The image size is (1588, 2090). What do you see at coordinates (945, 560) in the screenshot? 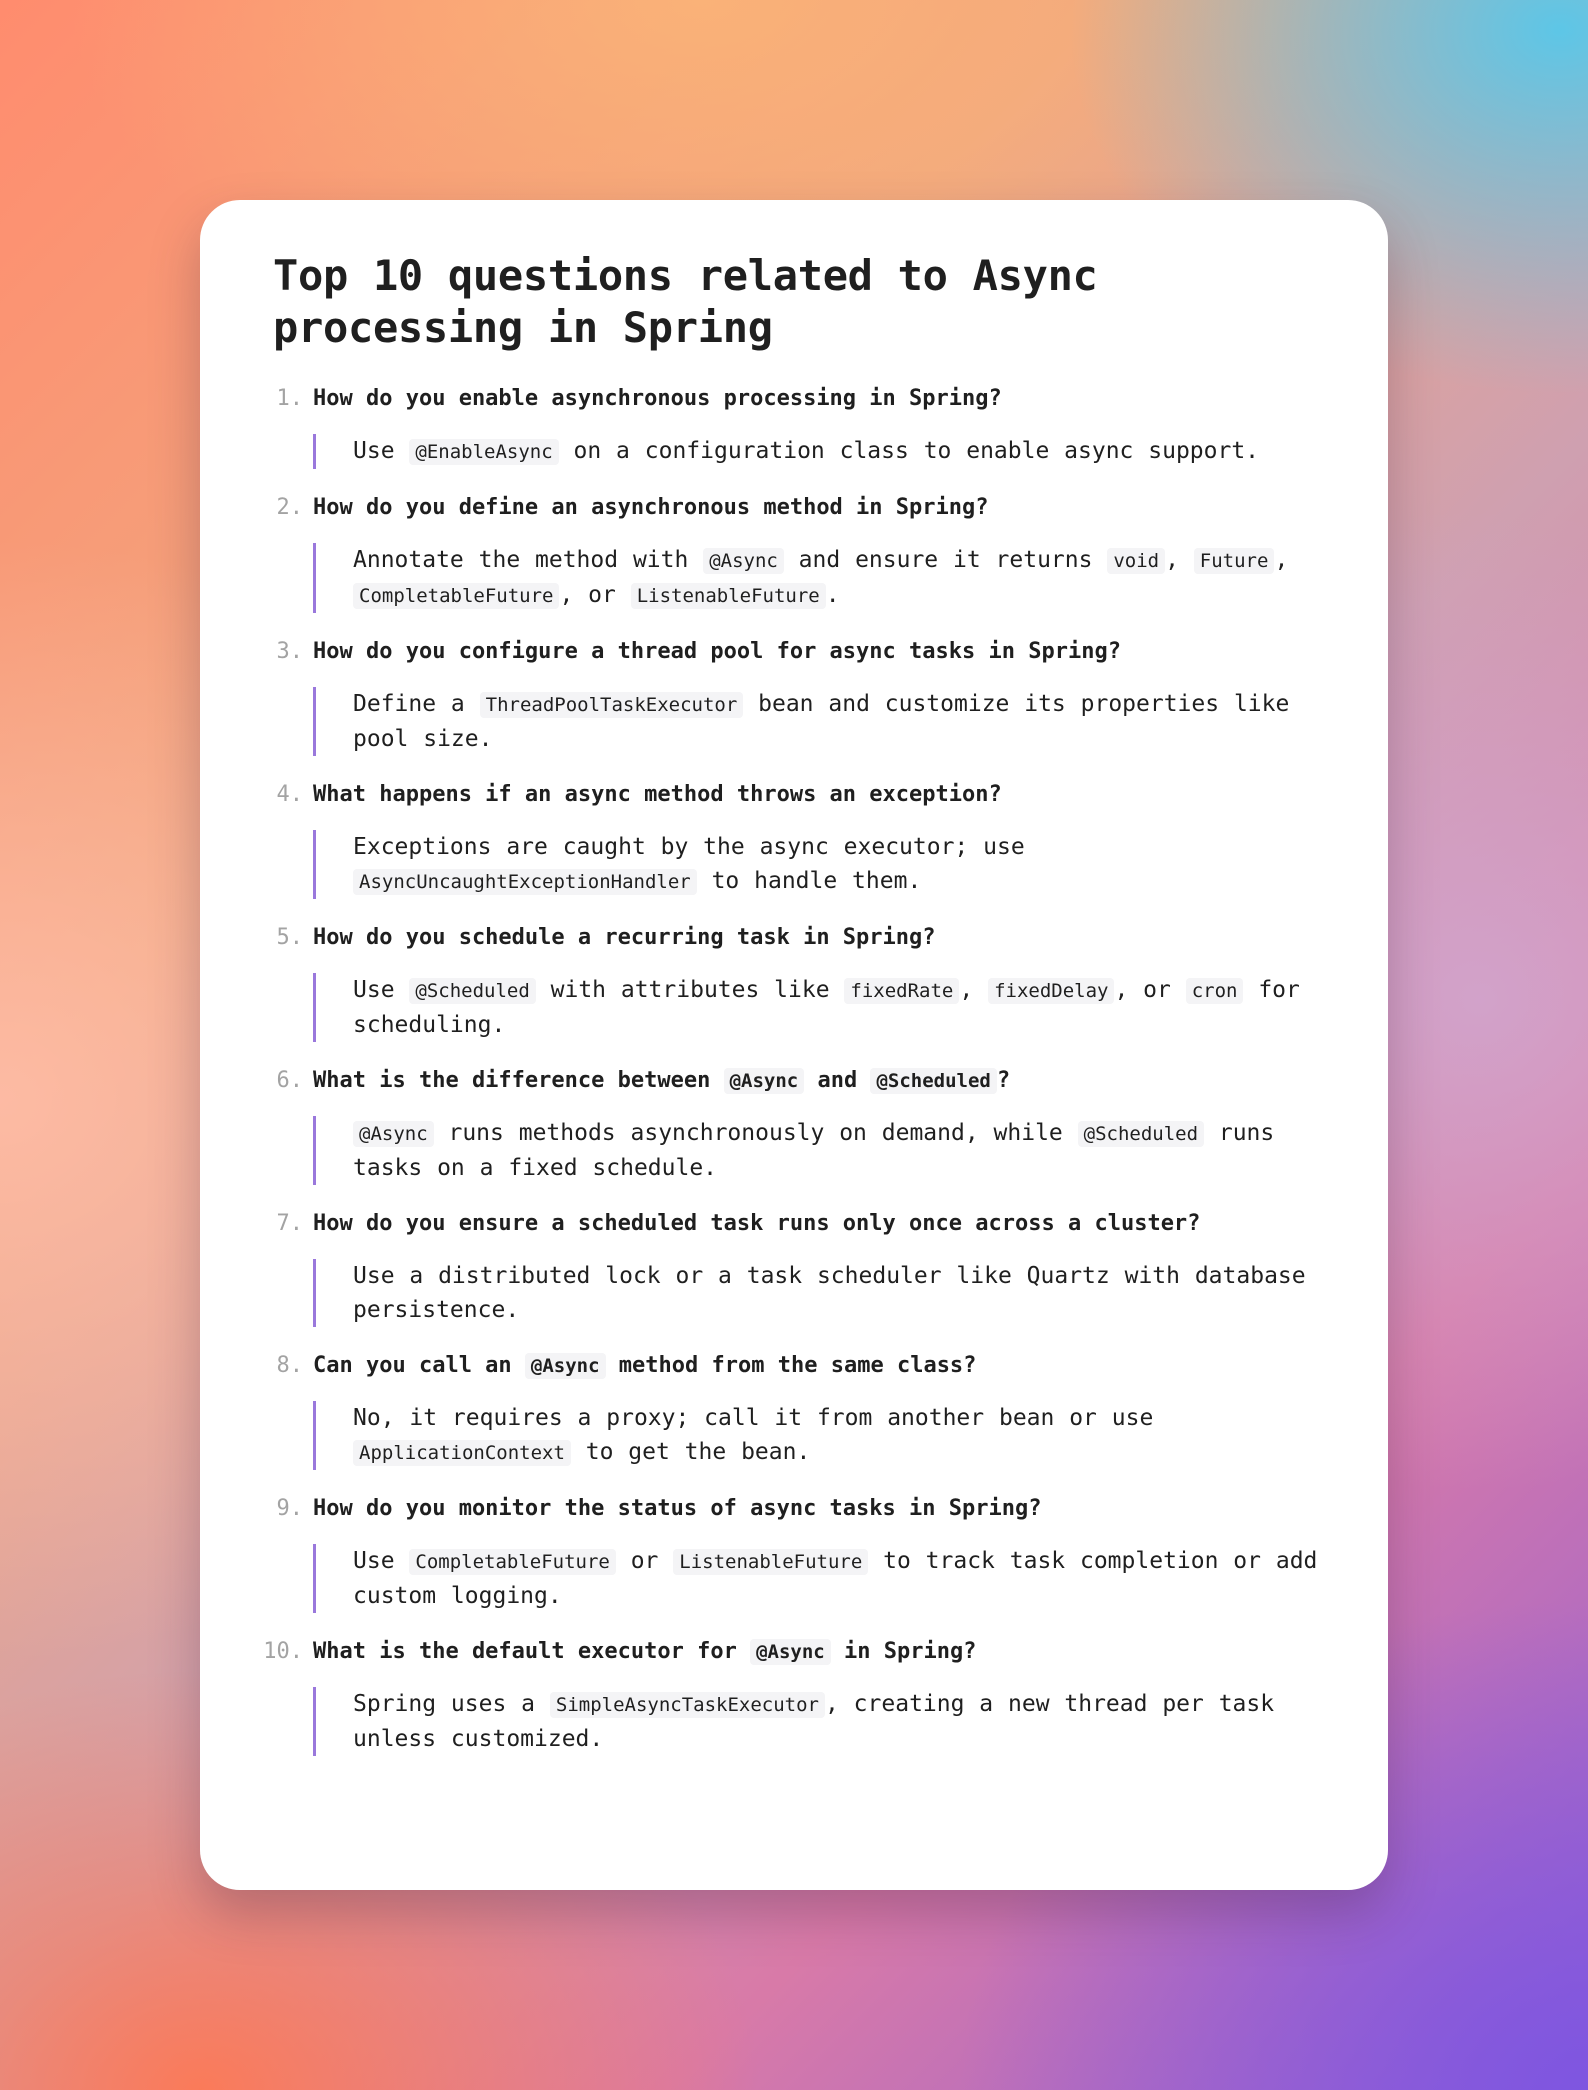
I see `text-segment: and ensure it returns` at bounding box center [945, 560].